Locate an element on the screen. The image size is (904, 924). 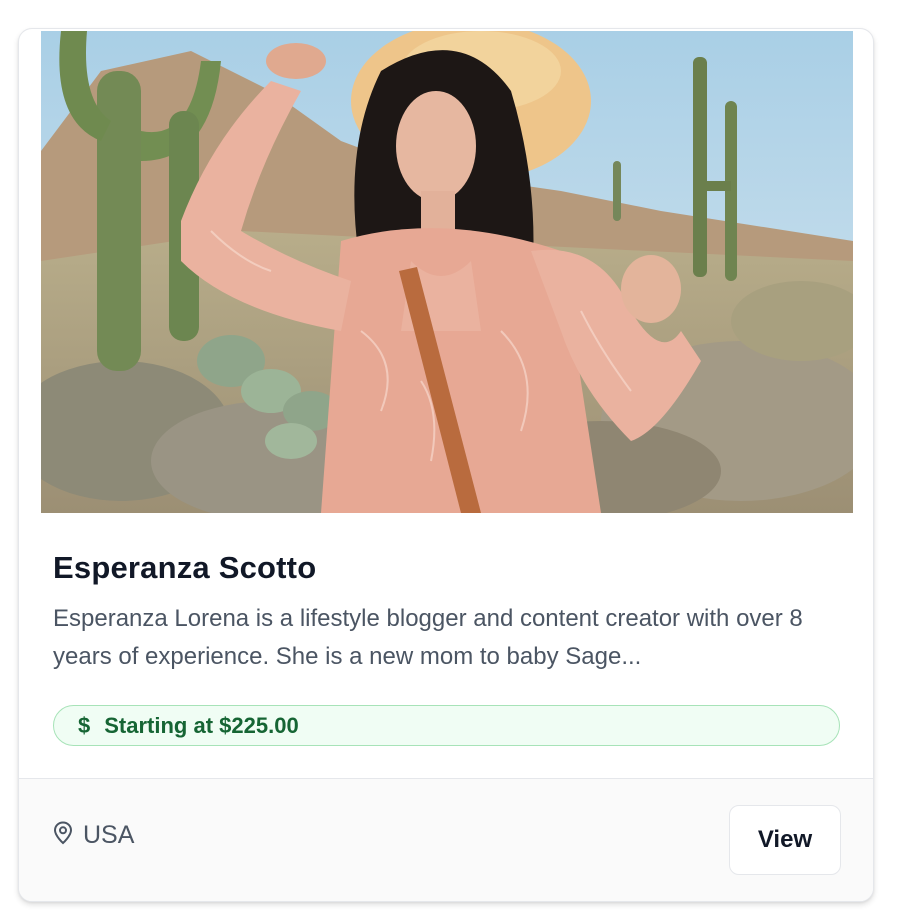
location: USA is located at coordinates (93, 835).